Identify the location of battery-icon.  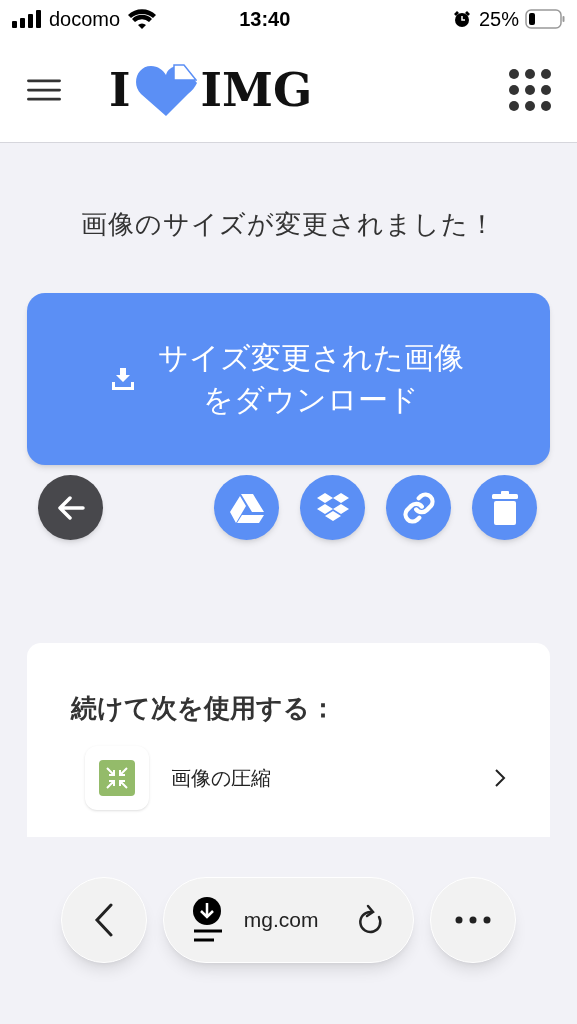
(545, 19).